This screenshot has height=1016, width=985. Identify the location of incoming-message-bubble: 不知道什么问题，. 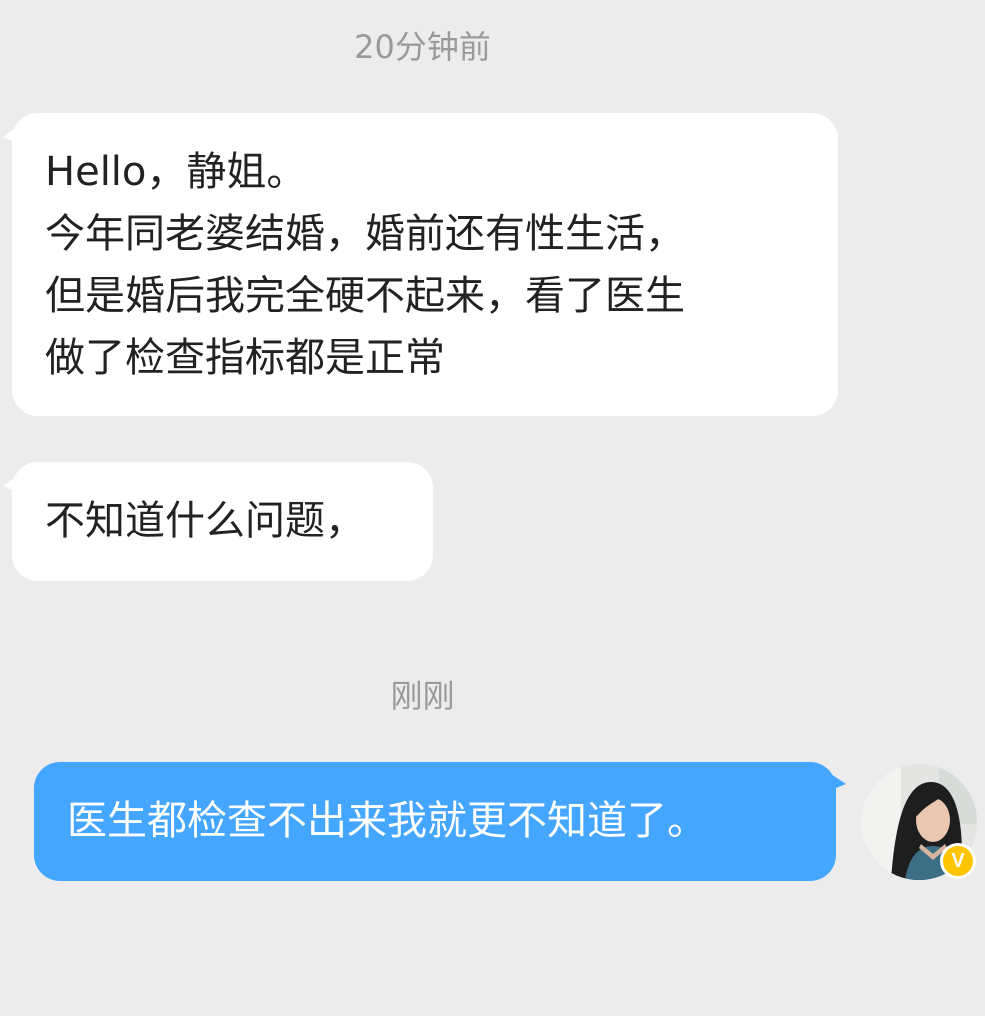
(218, 521).